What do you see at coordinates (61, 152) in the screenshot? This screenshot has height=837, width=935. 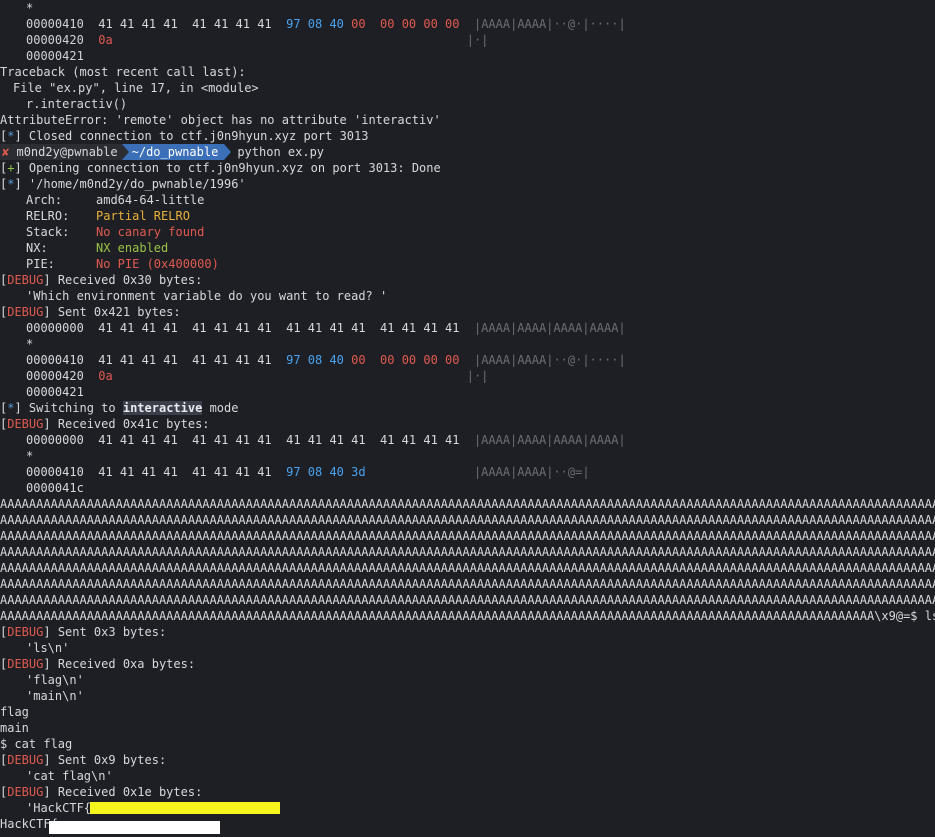 I see `prompt-user: ✘ m0nd2y@pwnable` at bounding box center [61, 152].